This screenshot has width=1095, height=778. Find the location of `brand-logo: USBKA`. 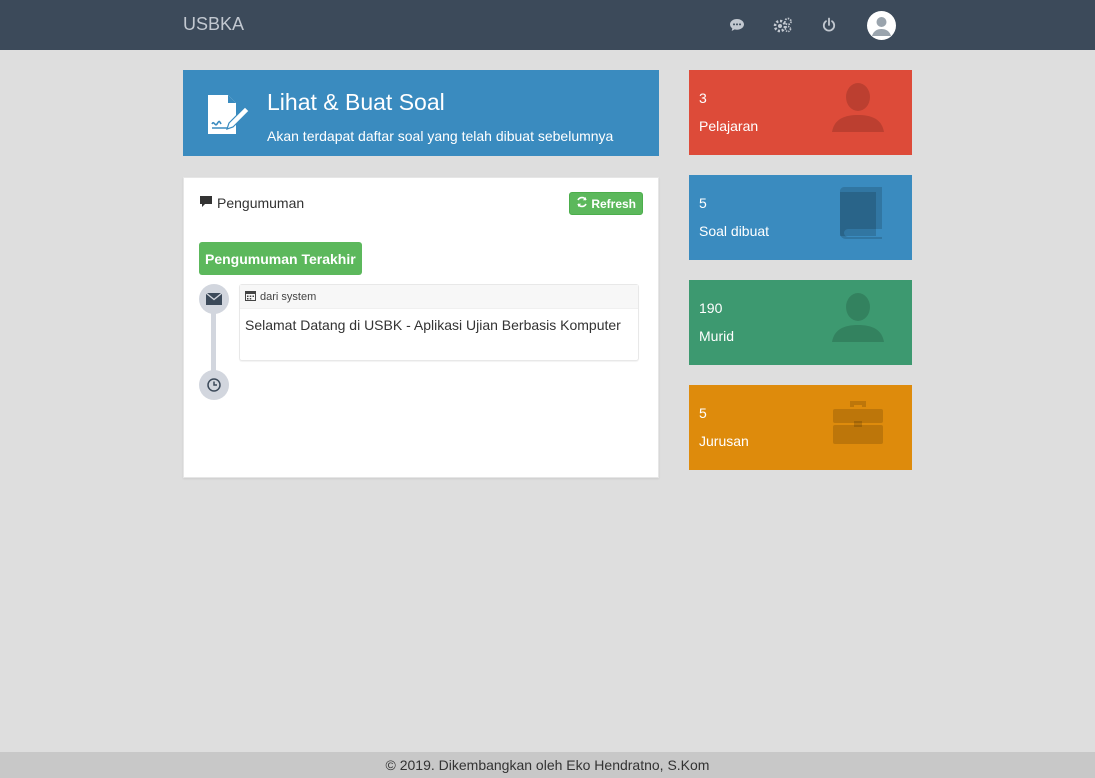

brand-logo: USBKA is located at coordinates (213, 24).